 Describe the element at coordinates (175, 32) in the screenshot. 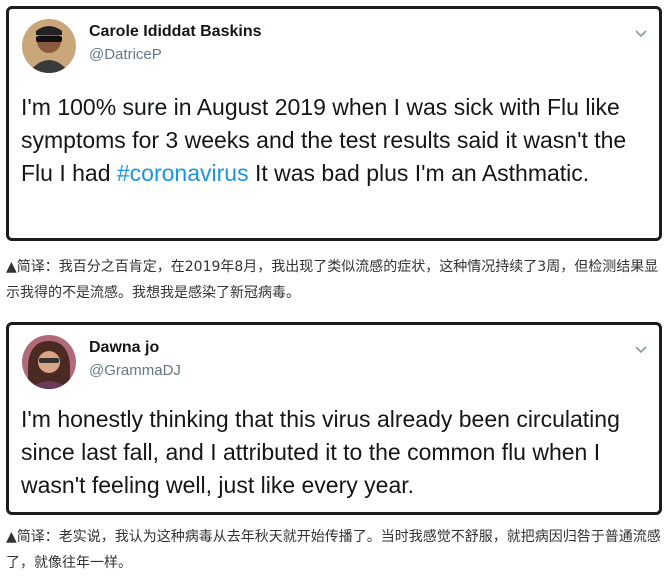

I see `author-name: Carole Ididdat Baskins` at that location.